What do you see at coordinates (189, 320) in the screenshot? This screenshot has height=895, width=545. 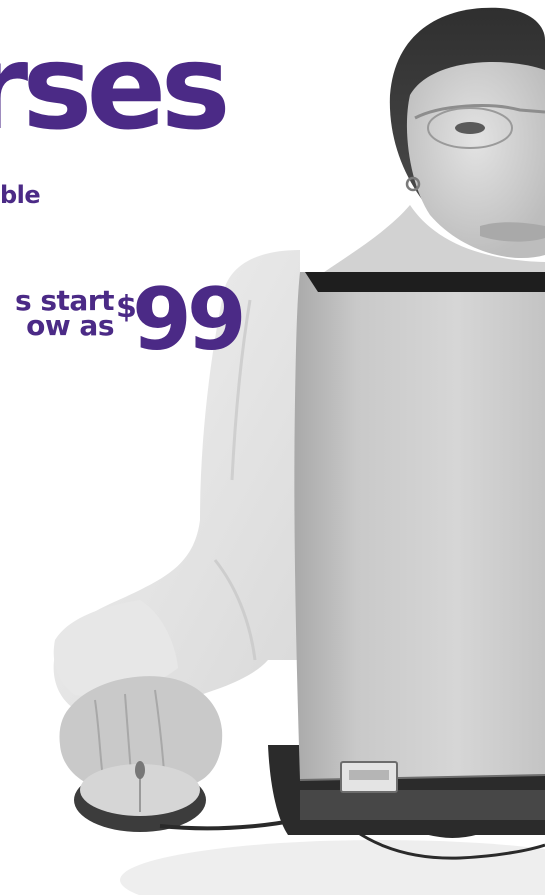 I see `price-amount: 99` at bounding box center [189, 320].